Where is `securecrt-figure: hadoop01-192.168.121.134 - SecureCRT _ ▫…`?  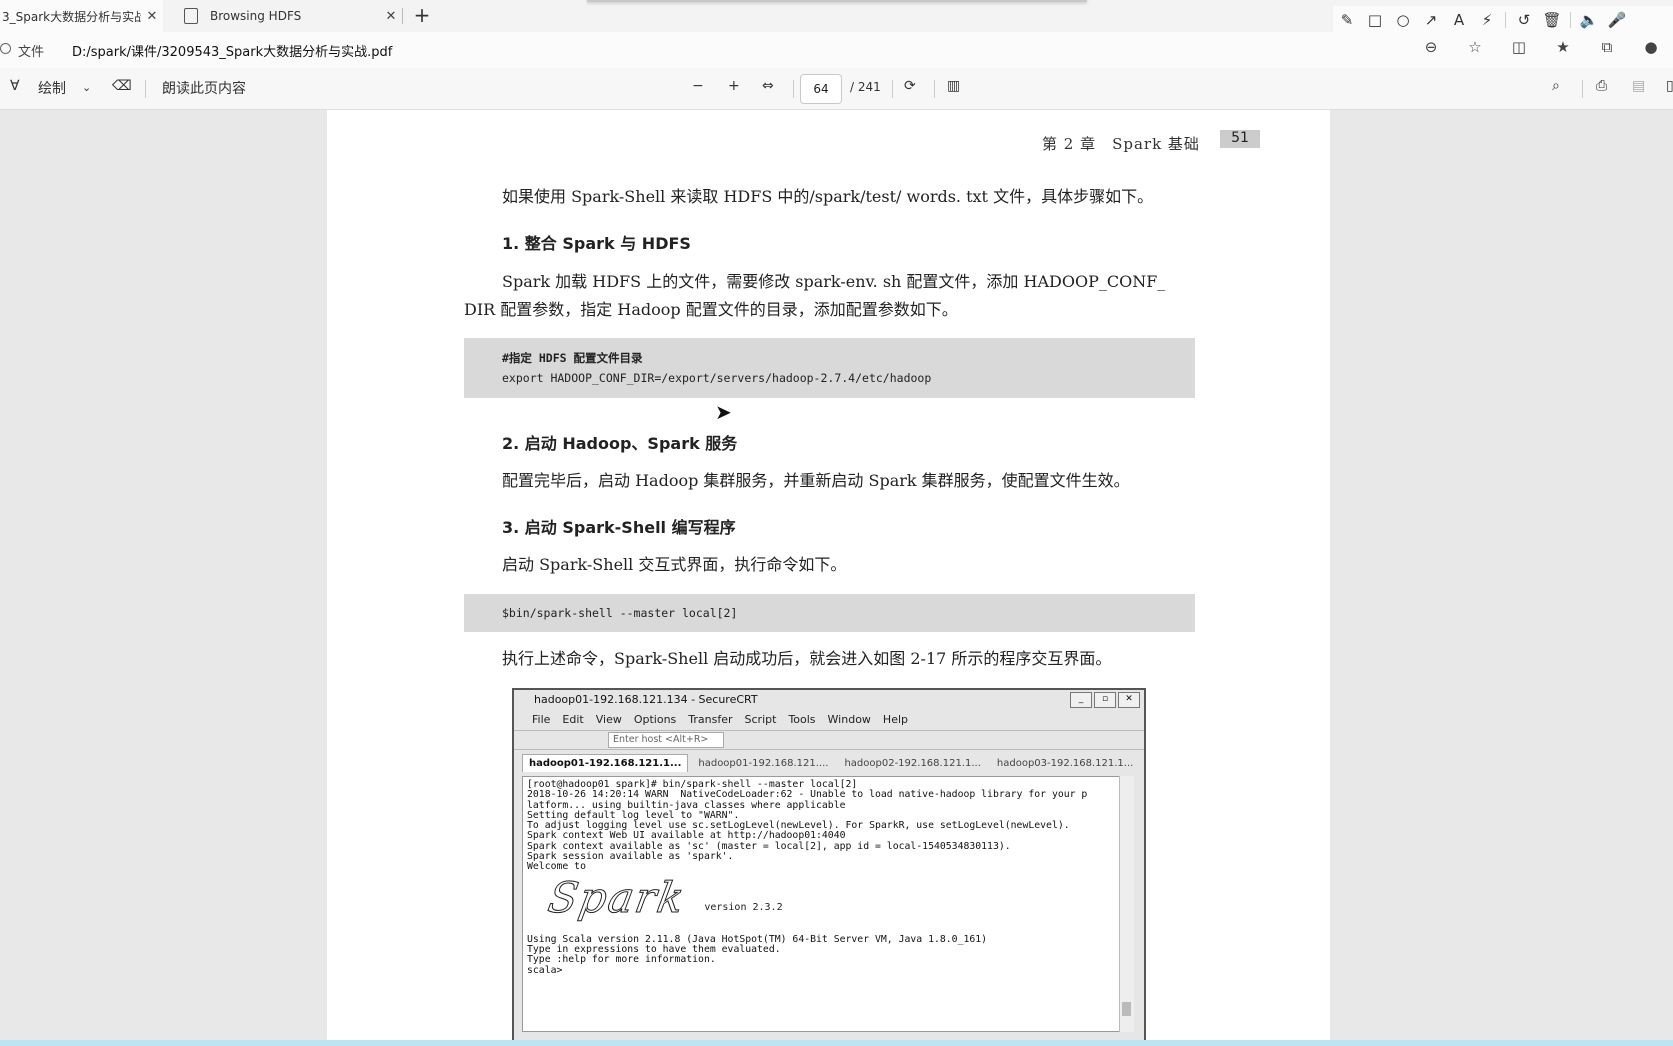 securecrt-figure: hadoop01-192.168.121.134 - SecureCRT _ ▫… is located at coordinates (829, 867).